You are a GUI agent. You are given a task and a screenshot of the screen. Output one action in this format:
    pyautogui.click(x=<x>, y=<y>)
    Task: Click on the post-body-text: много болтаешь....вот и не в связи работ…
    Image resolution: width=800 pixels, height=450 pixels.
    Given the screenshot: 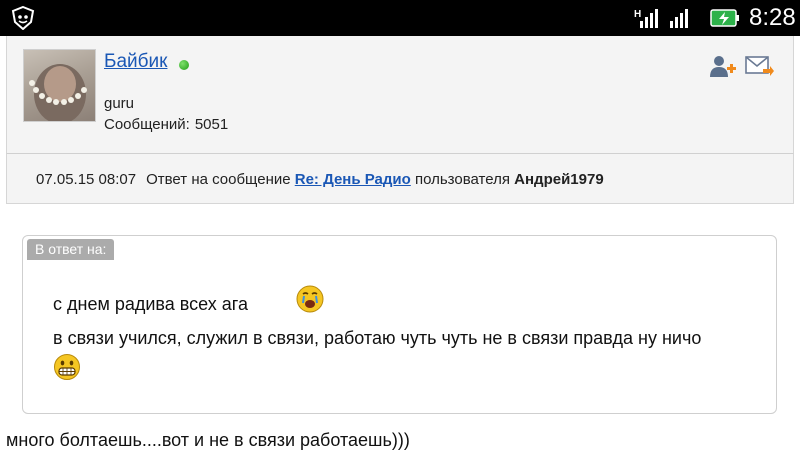 What is the action you would take?
    pyautogui.click(x=208, y=440)
    